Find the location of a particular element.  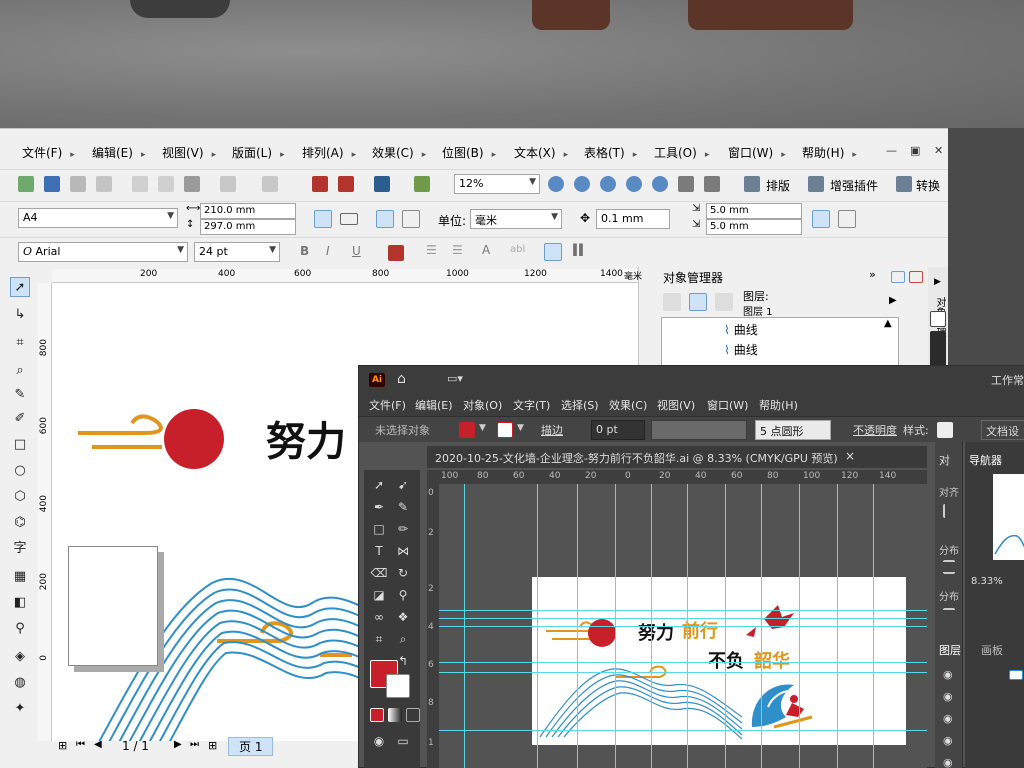

restore-icon: ▣ is located at coordinates (915, 150).